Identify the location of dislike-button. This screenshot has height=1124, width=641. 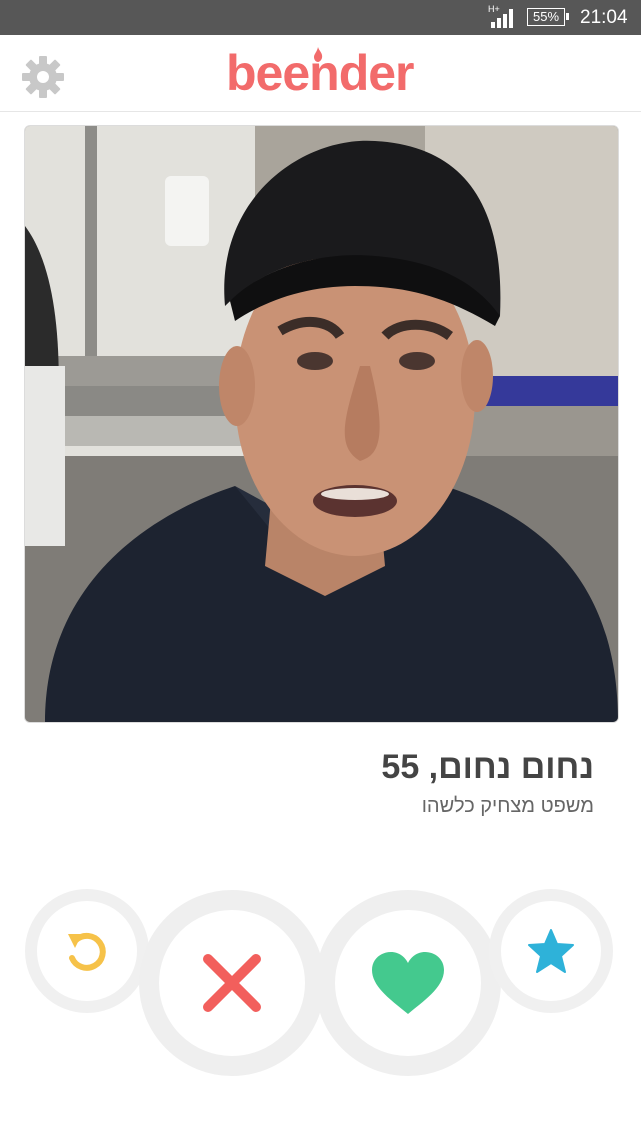
(232, 983).